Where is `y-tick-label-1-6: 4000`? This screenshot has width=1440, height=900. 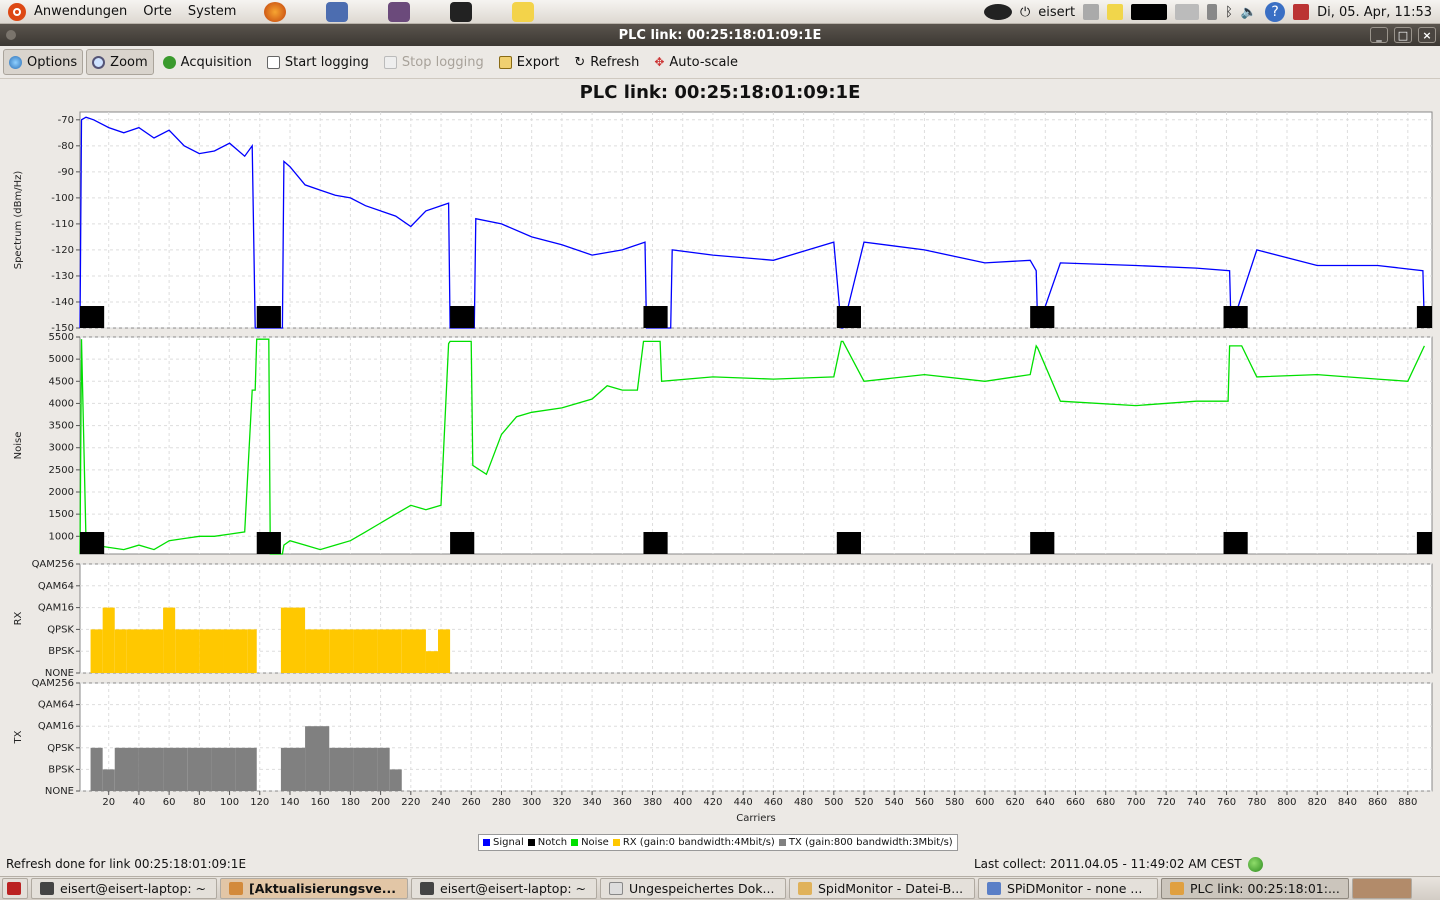
y-tick-label-1-6: 4000 is located at coordinates (61, 403).